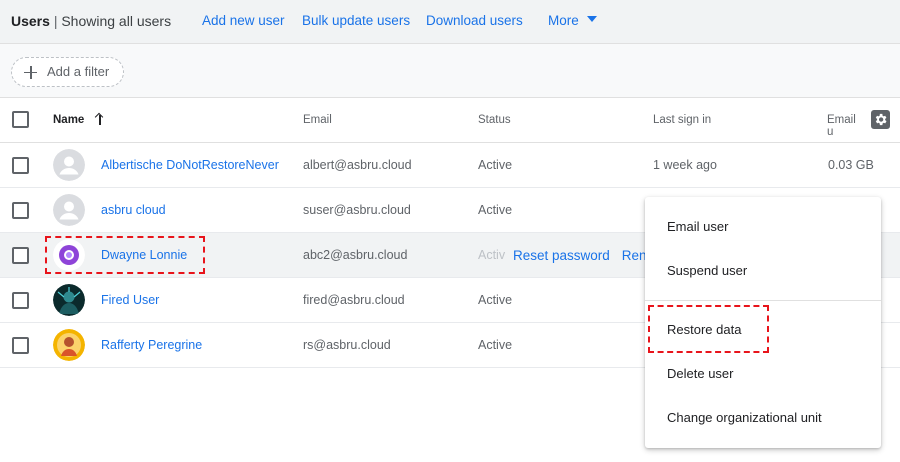  I want to click on user-name-link: Dwayne Lonnie, so click(144, 255).